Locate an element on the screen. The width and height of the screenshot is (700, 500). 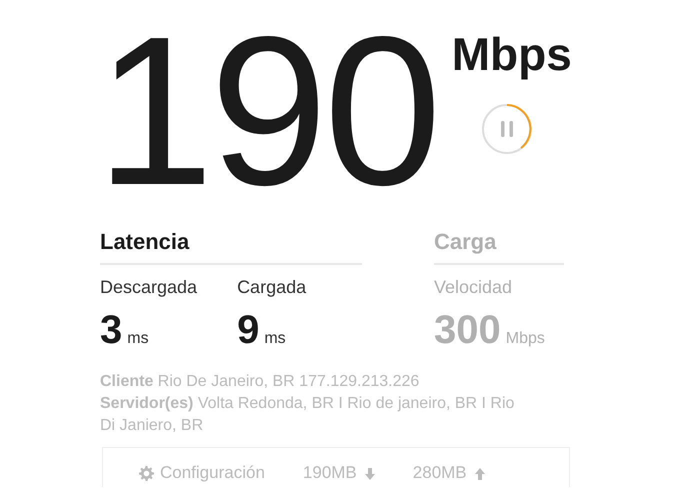
metric-label: Cargada is located at coordinates (271, 287).